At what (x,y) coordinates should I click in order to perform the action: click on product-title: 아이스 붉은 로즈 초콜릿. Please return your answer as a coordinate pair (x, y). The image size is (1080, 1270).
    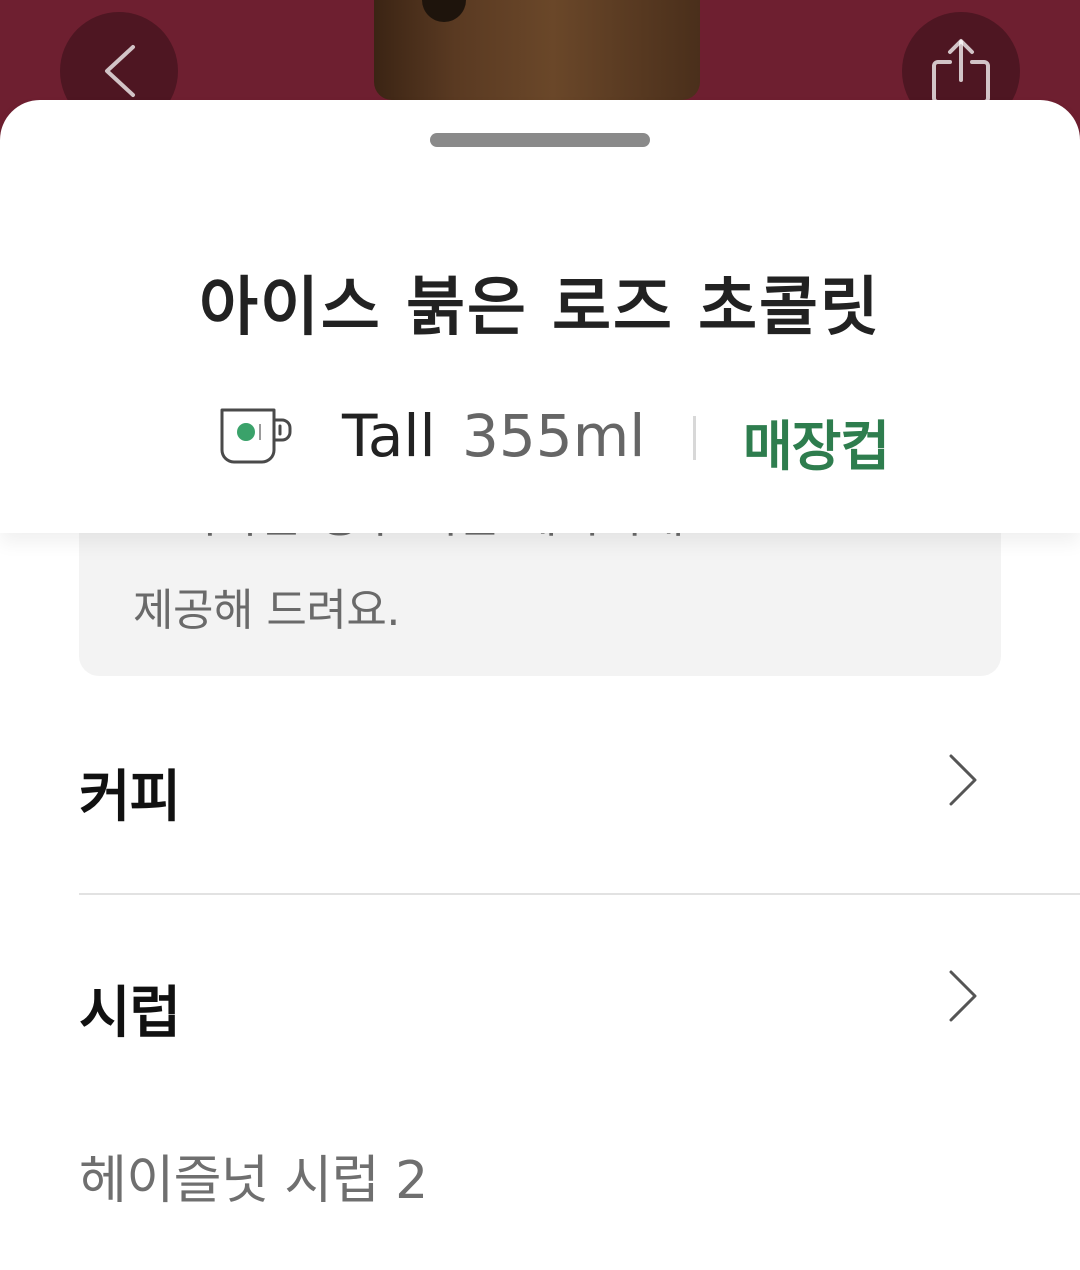
    Looking at the image, I should click on (540, 308).